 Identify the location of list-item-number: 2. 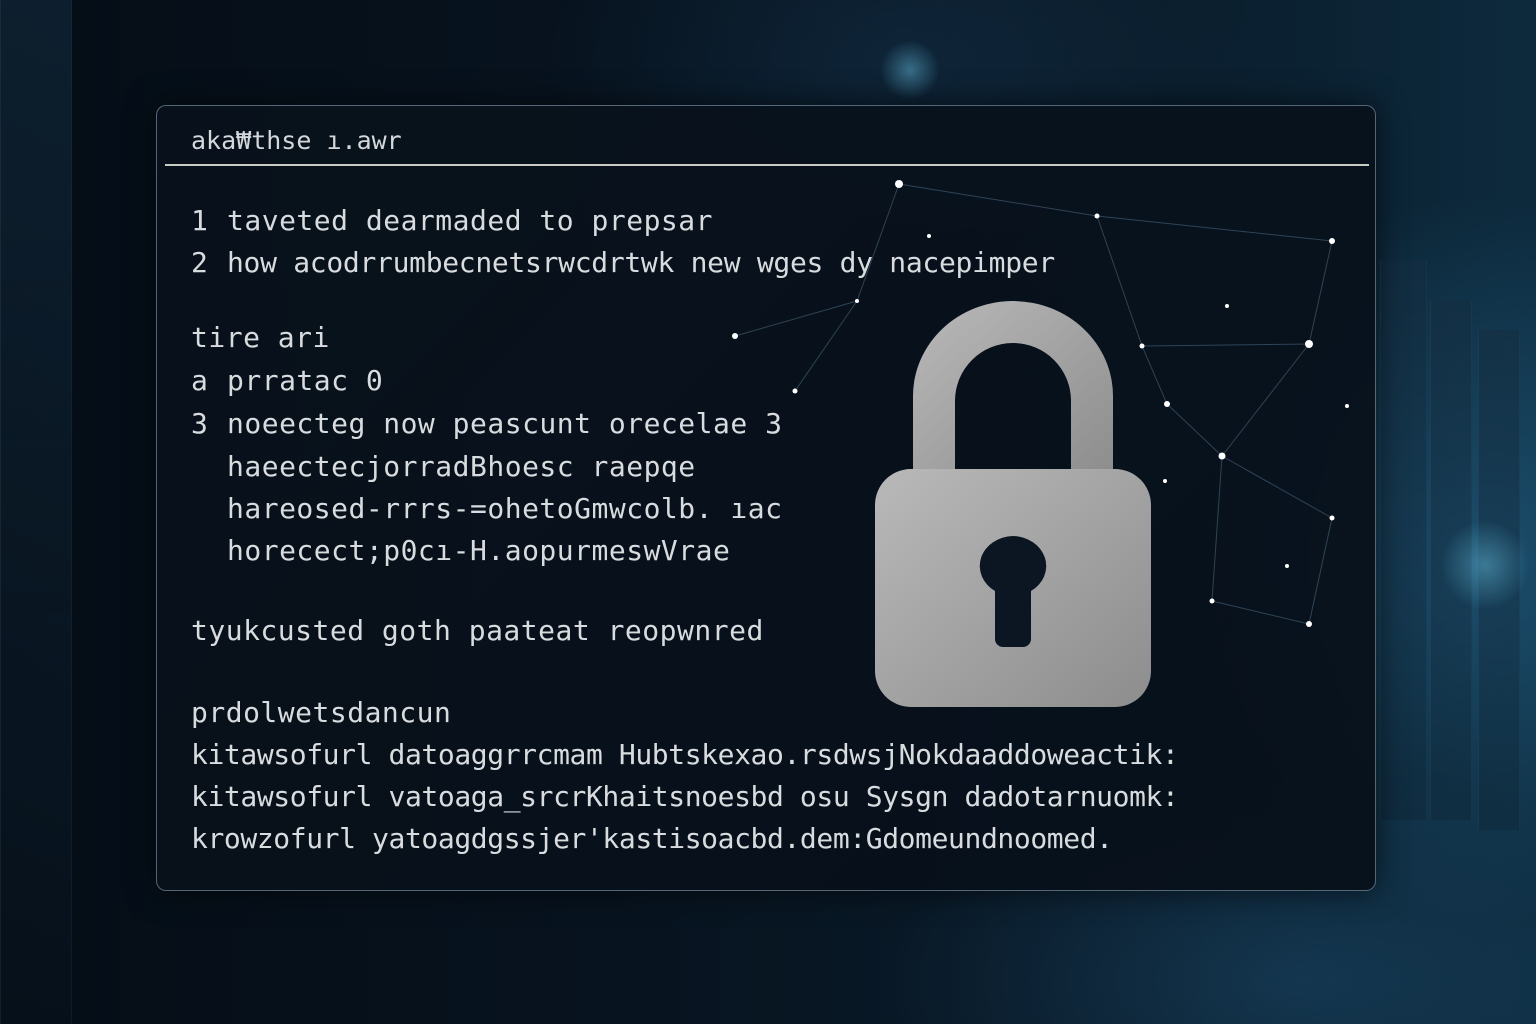
(200, 262).